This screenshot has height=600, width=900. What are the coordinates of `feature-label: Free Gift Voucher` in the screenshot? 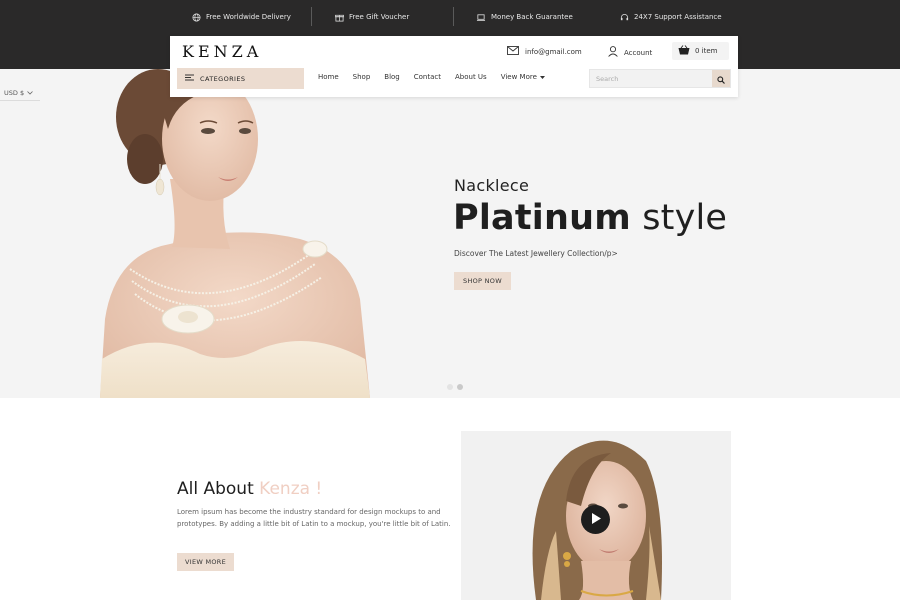 It's located at (379, 17).